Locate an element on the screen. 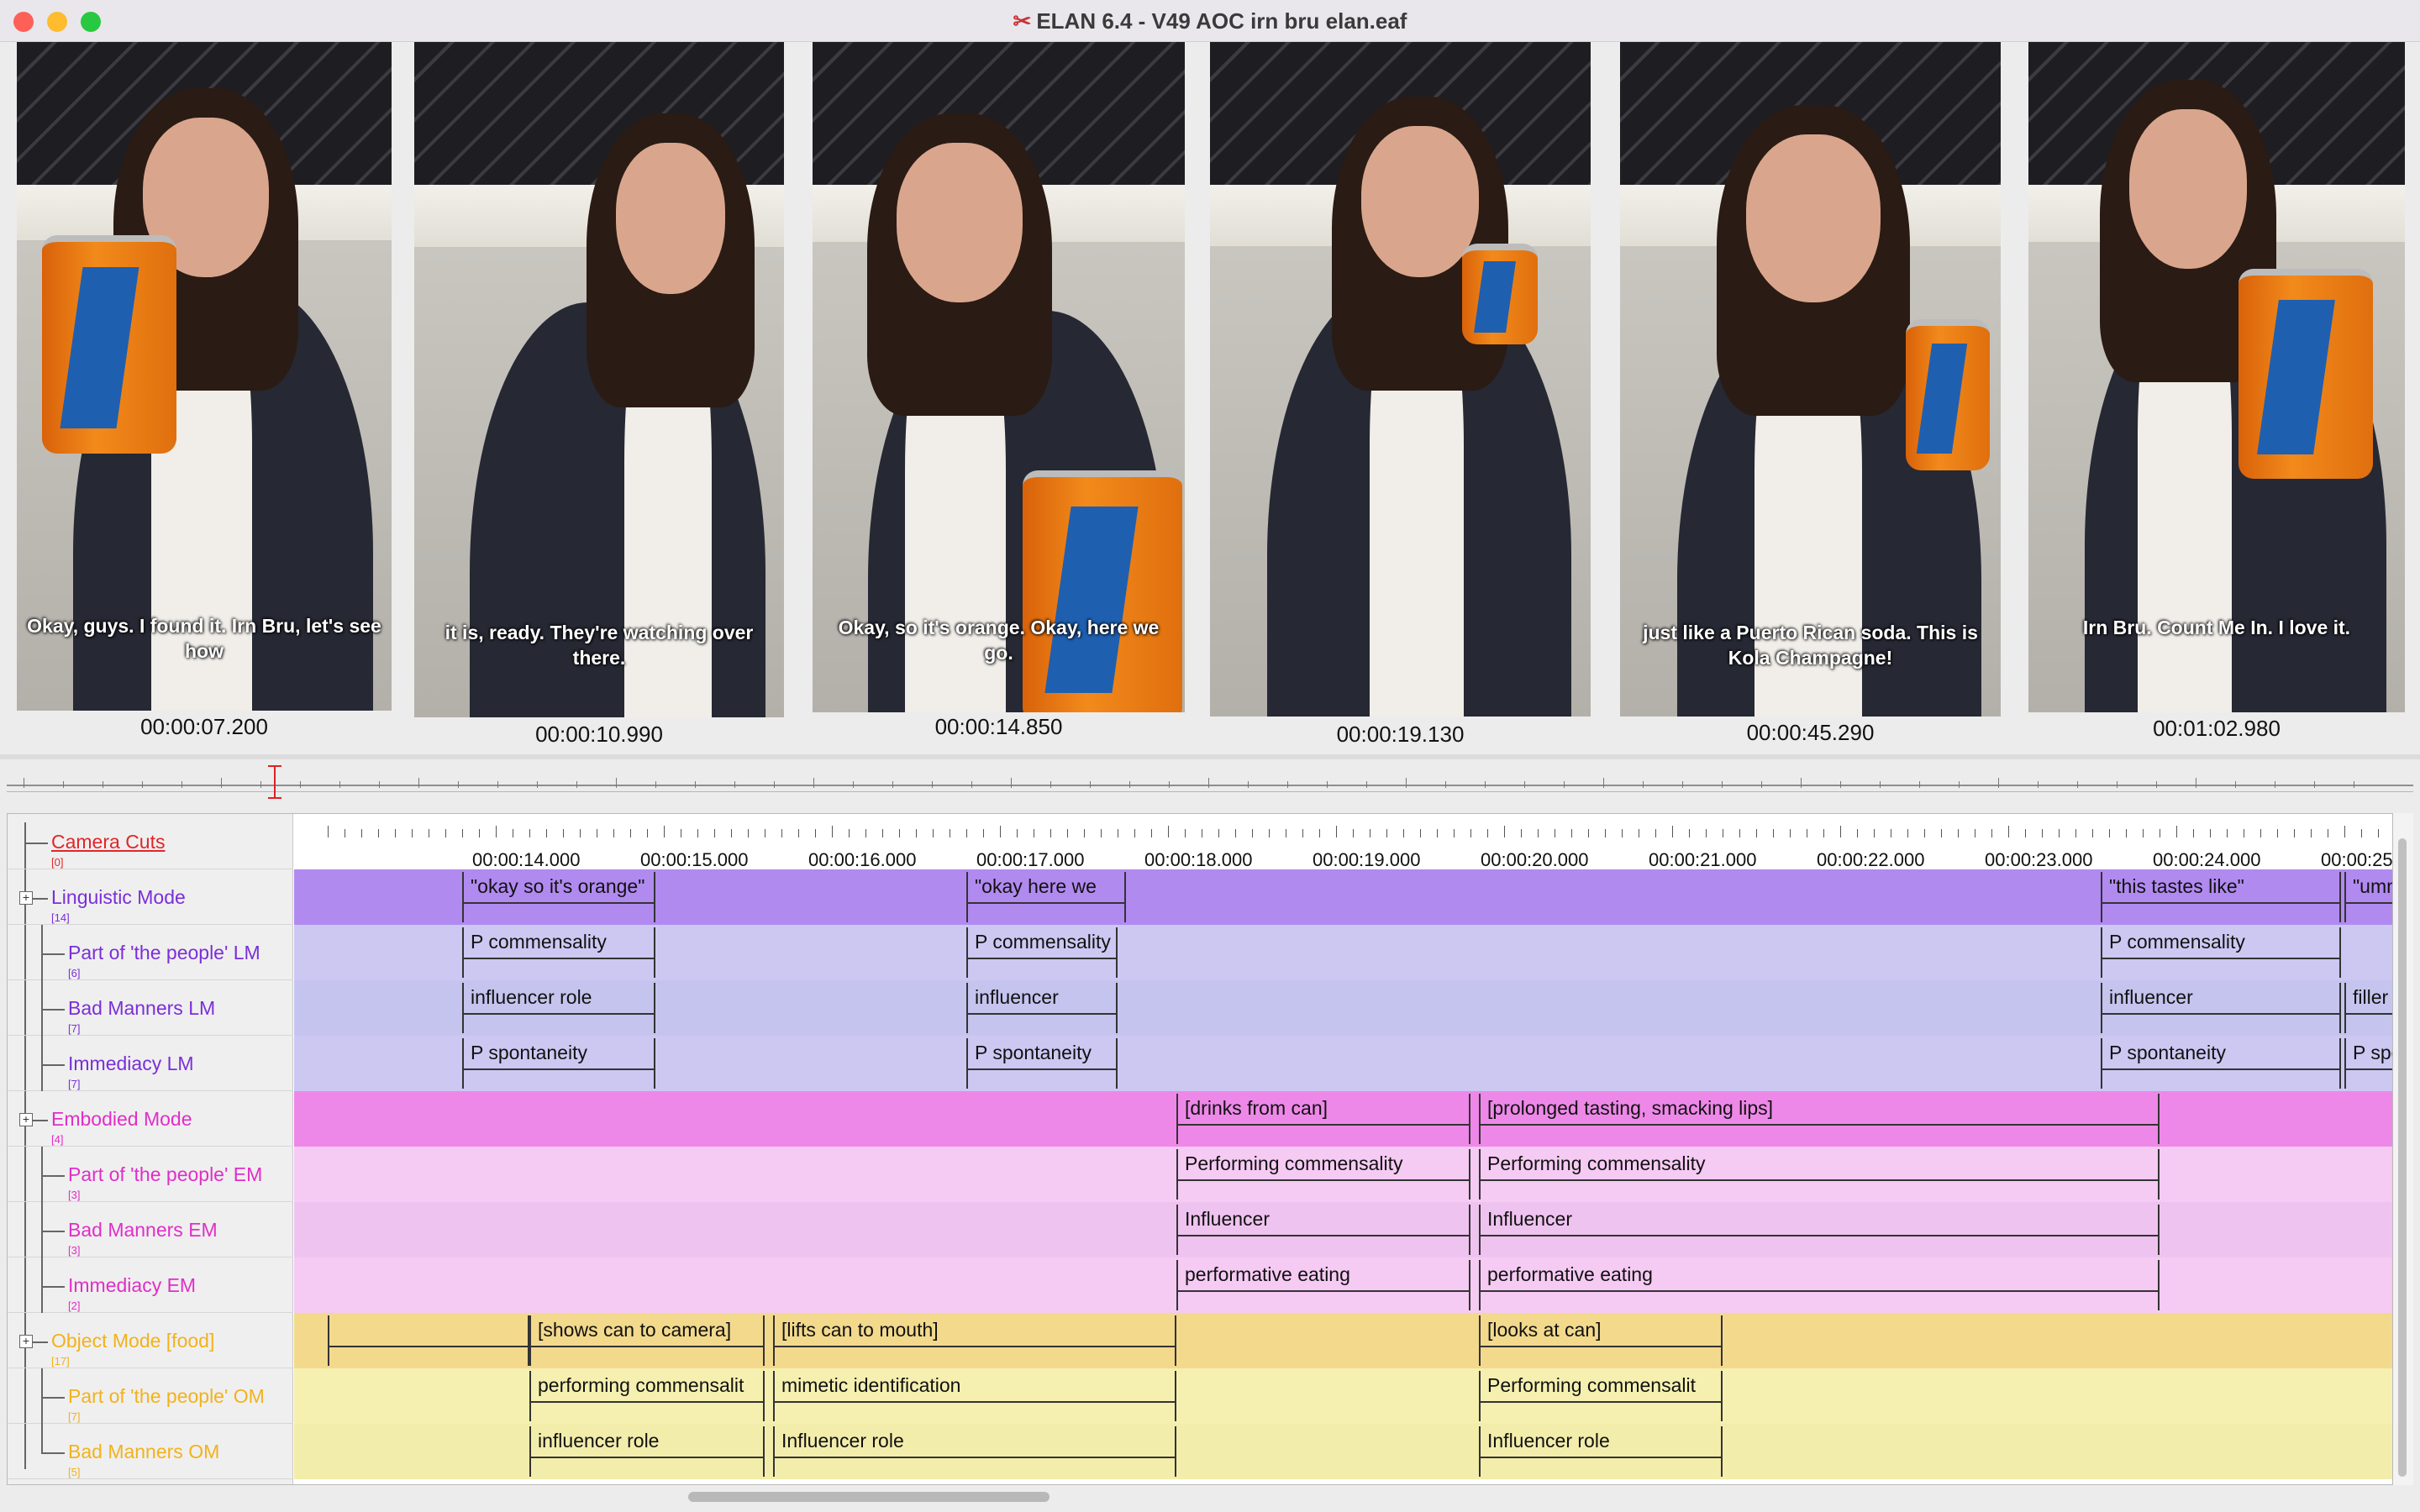  annotation: [lifts can to mouth] is located at coordinates (974, 1340).